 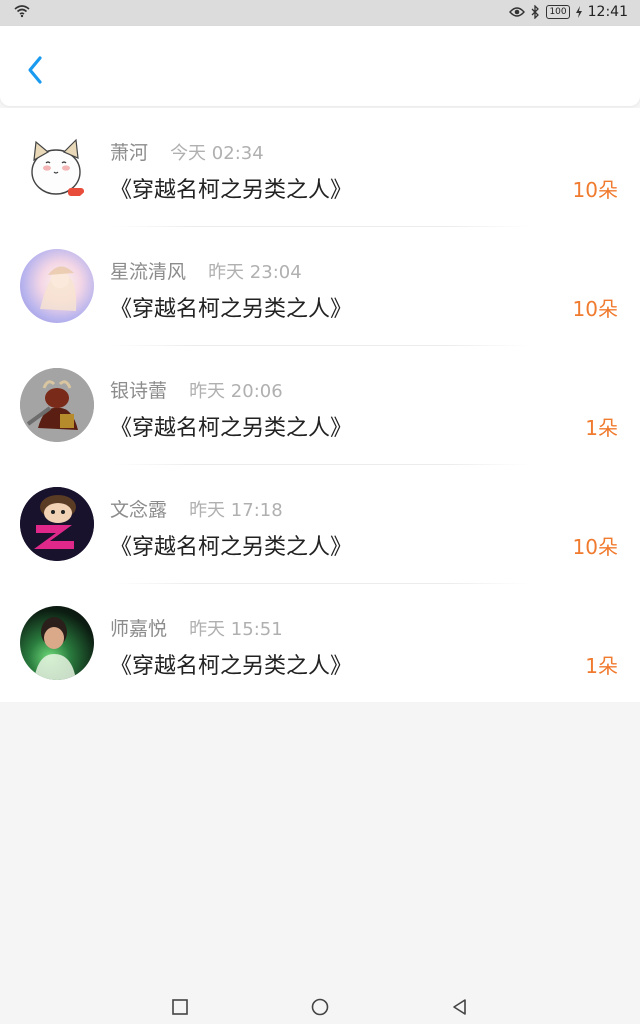 What do you see at coordinates (607, 12) in the screenshot?
I see `status-time: 12:41` at bounding box center [607, 12].